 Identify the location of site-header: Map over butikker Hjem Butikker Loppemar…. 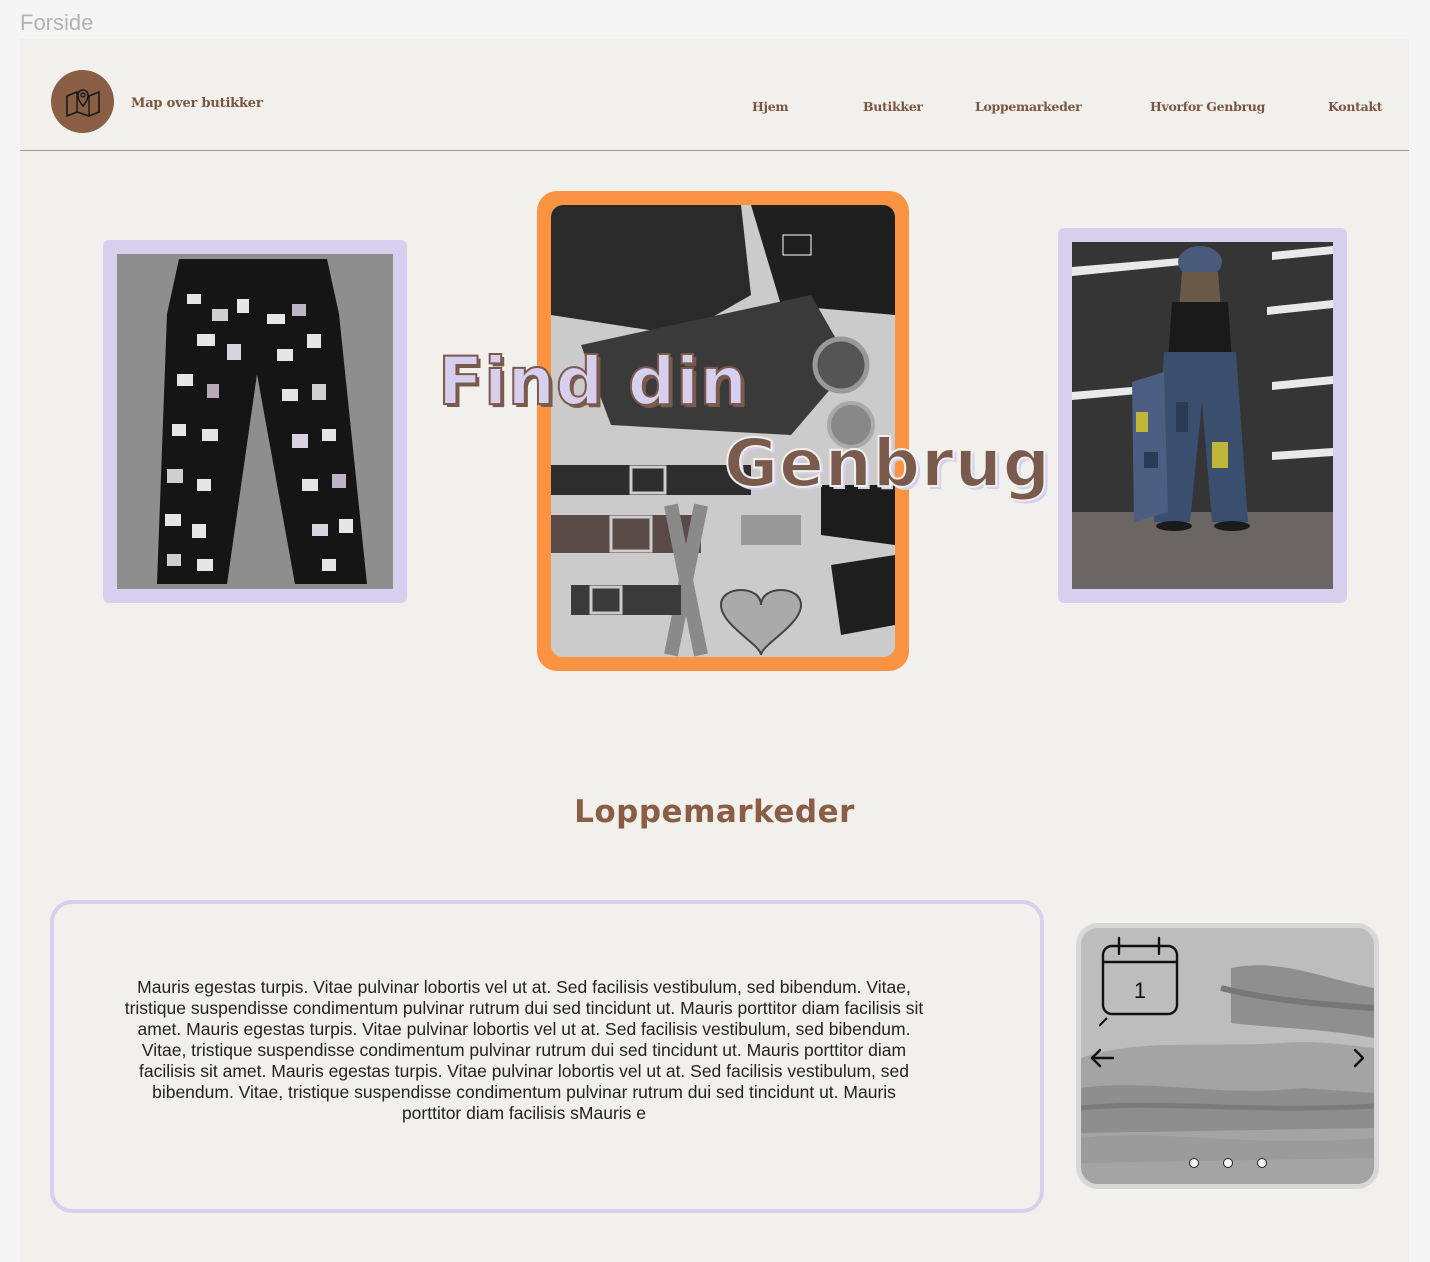
(714, 95).